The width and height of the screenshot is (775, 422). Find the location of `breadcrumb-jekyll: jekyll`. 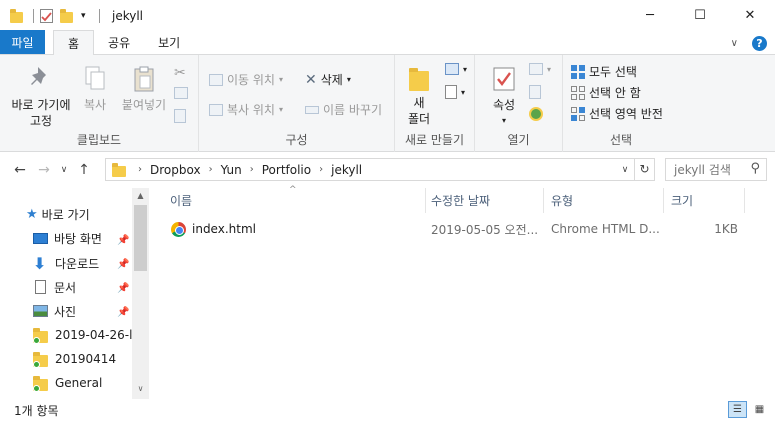

breadcrumb-jekyll: jekyll is located at coordinates (346, 170).